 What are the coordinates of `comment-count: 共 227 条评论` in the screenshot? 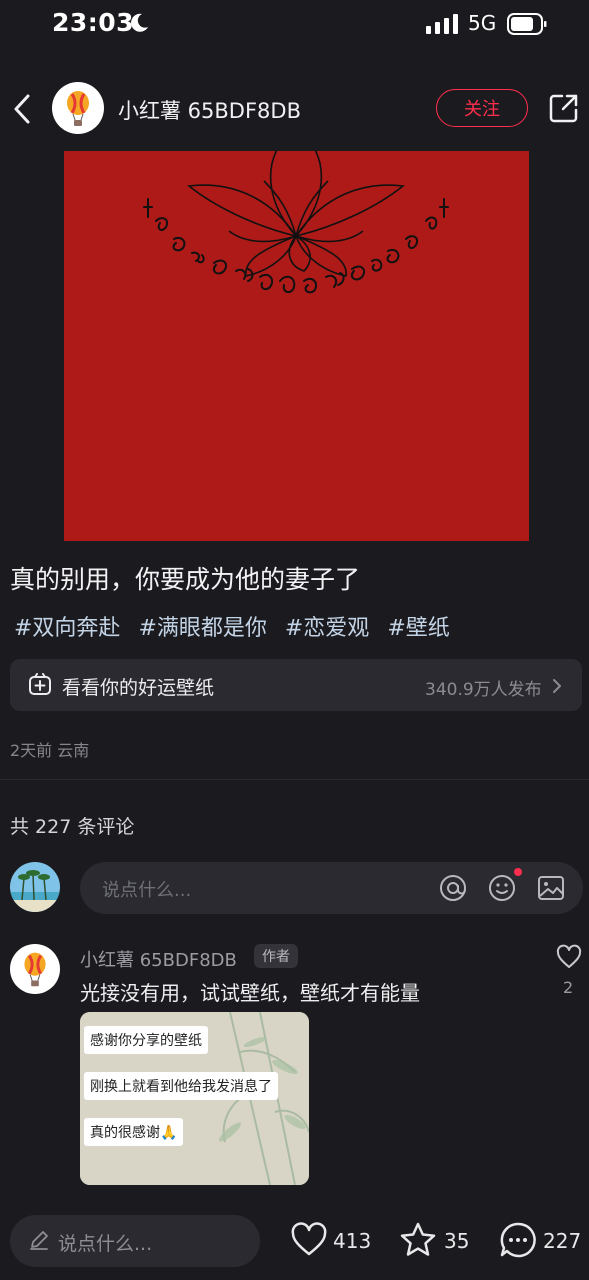 It's located at (72, 827).